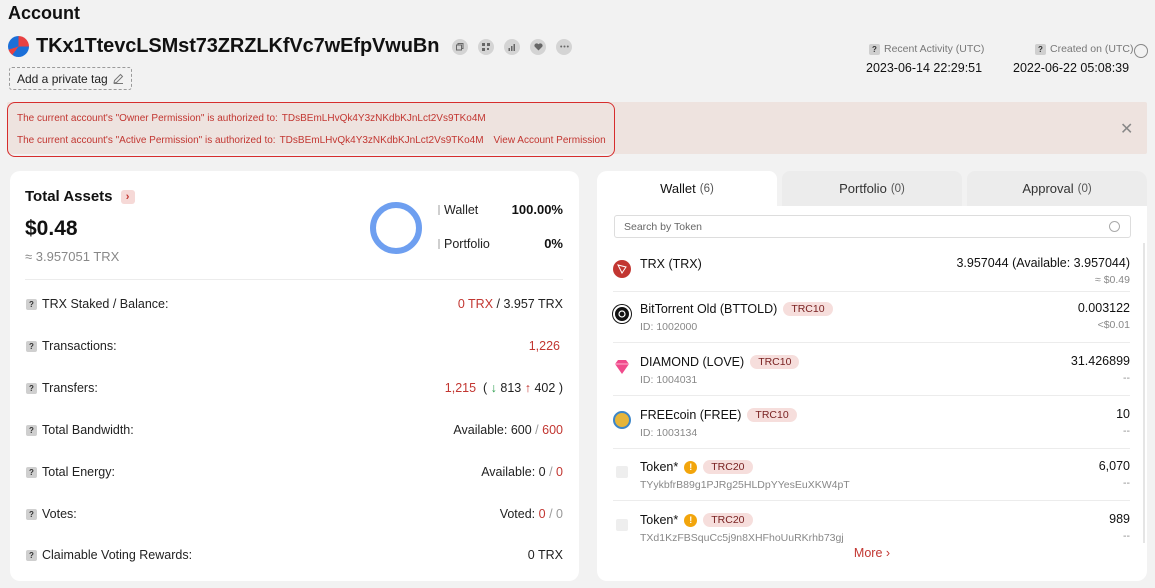  I want to click on stat-label: Total Bandwidth:, so click(88, 430).